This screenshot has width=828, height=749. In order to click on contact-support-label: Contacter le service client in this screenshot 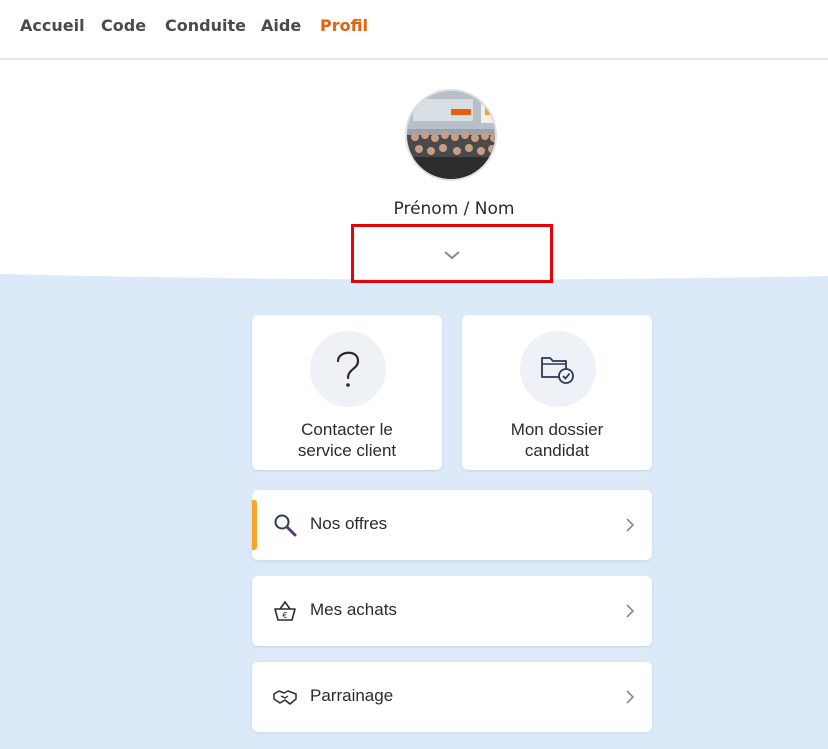, I will do `click(347, 440)`.